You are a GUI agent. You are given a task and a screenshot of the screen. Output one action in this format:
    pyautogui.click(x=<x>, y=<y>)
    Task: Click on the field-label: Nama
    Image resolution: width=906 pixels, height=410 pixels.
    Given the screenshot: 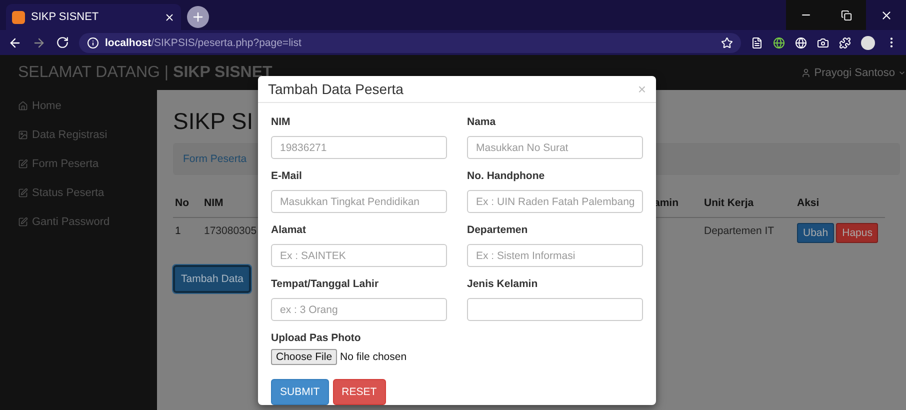 What is the action you would take?
    pyautogui.click(x=482, y=122)
    